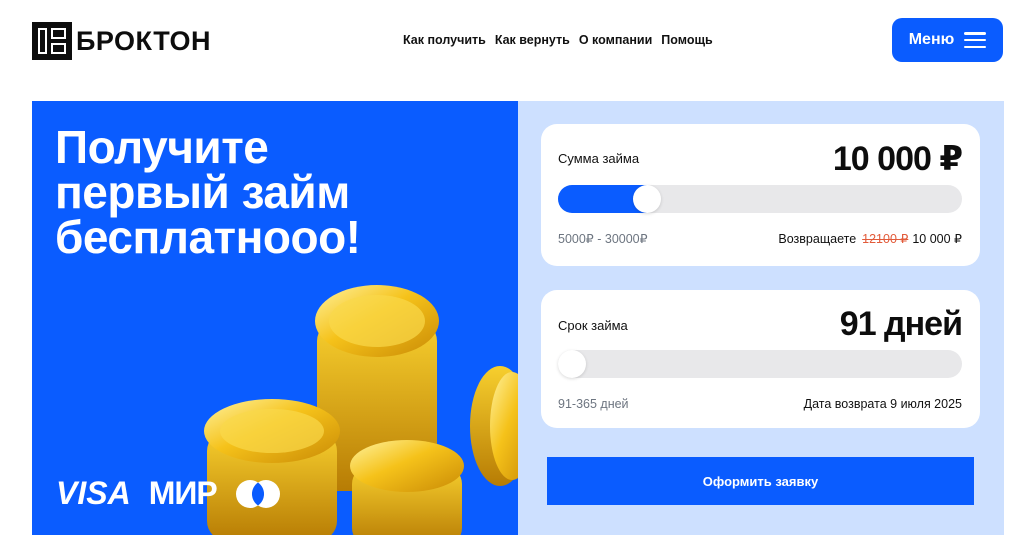  What do you see at coordinates (52, 41) in the screenshot?
I see `brand-logo-icon` at bounding box center [52, 41].